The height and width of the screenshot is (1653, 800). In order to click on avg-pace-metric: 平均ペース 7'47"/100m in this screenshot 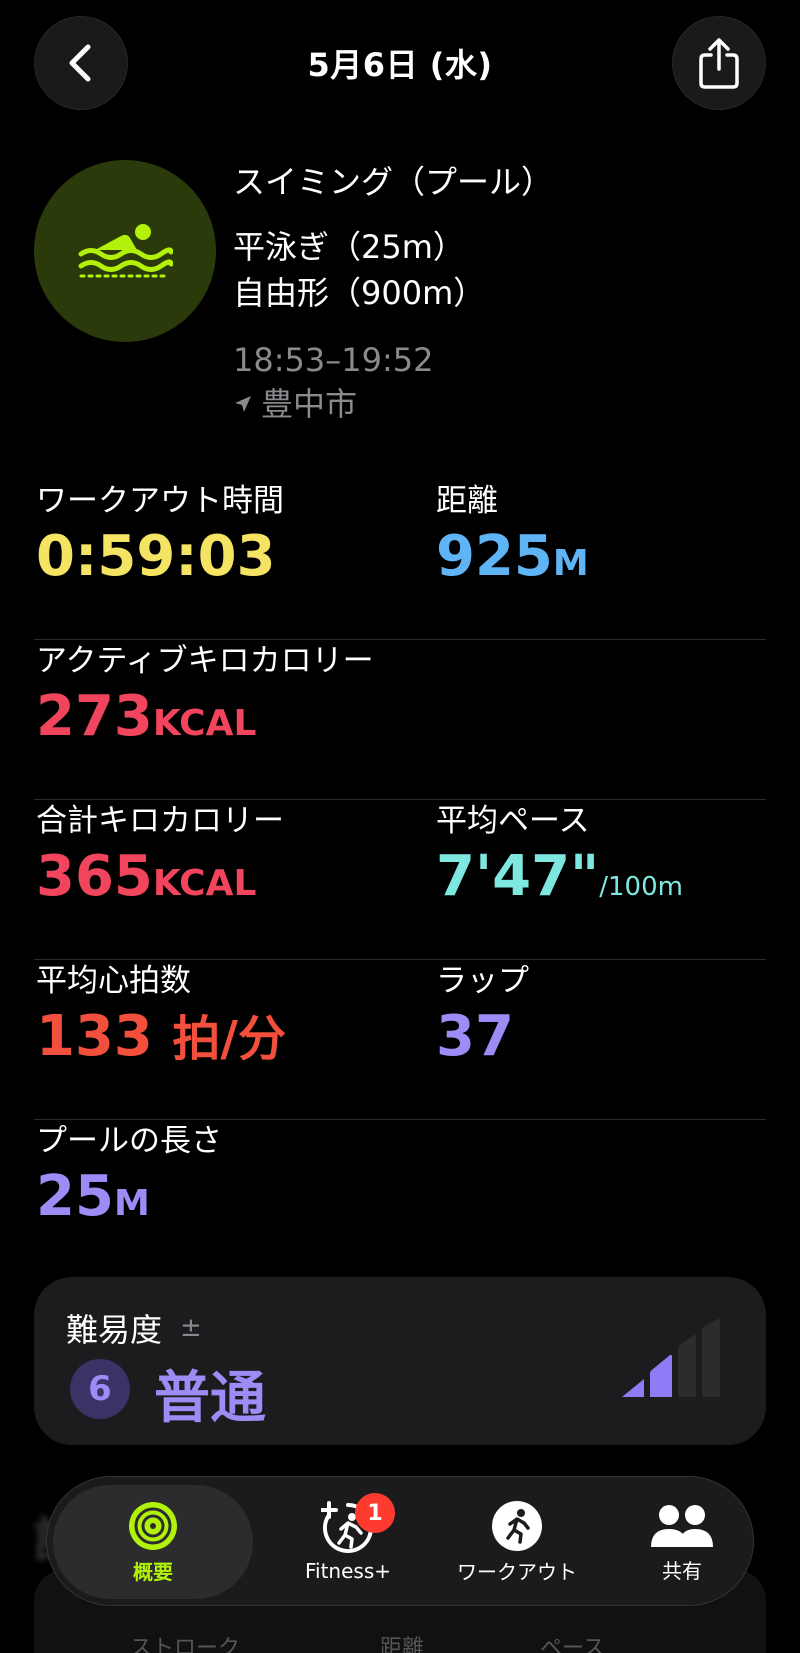, I will do `click(559, 861)`.